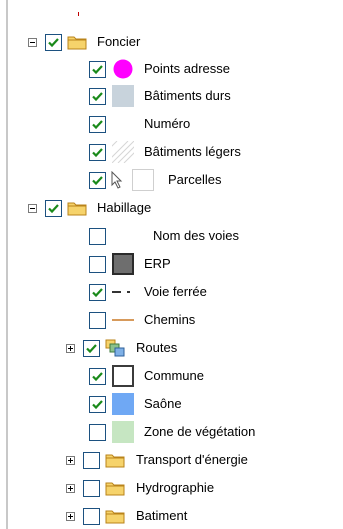 The image size is (343, 529). Describe the element at coordinates (175, 291) in the screenshot. I see `layer-label: Voie ferrée` at that location.